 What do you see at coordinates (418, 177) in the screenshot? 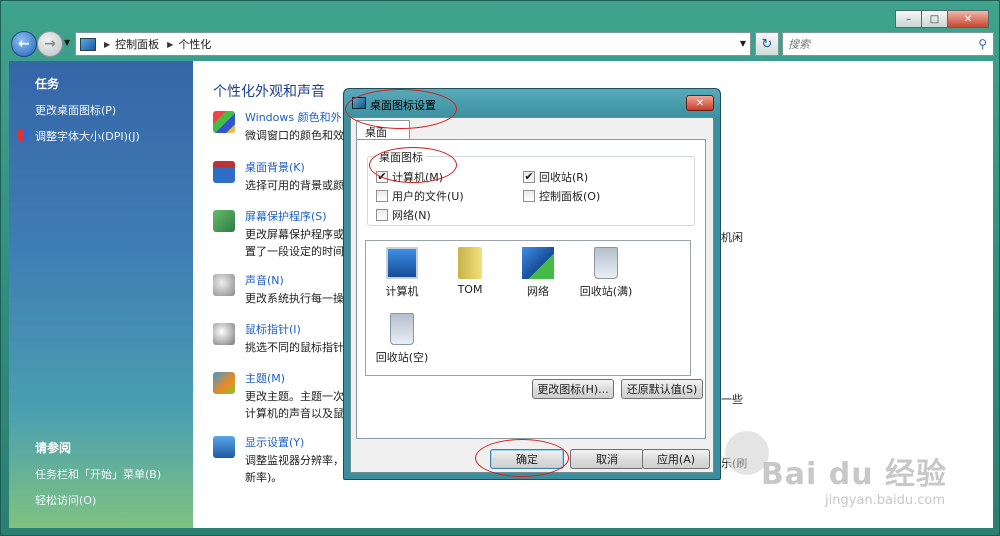
I see `checkbox-label: 计算机(M)` at bounding box center [418, 177].